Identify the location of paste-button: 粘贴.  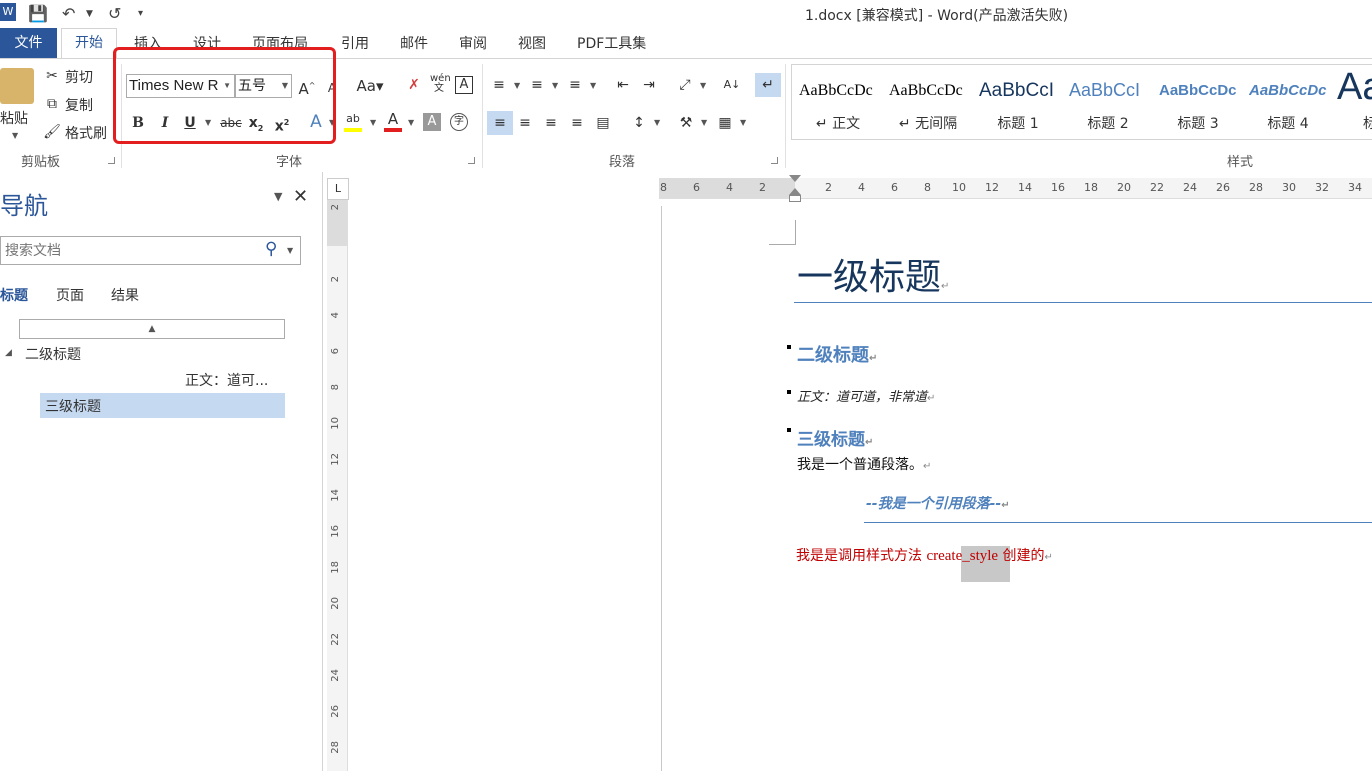
(14, 118).